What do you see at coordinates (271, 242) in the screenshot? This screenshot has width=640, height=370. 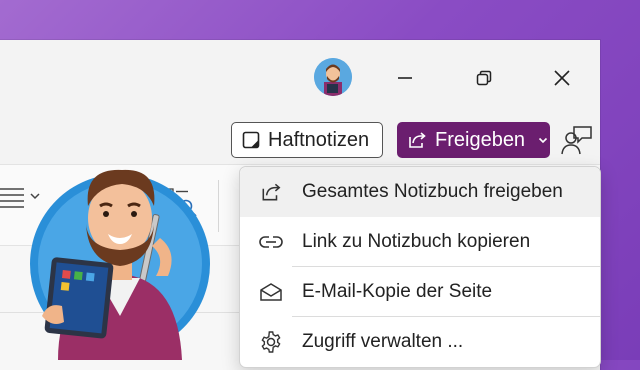 I see `link-icon` at bounding box center [271, 242].